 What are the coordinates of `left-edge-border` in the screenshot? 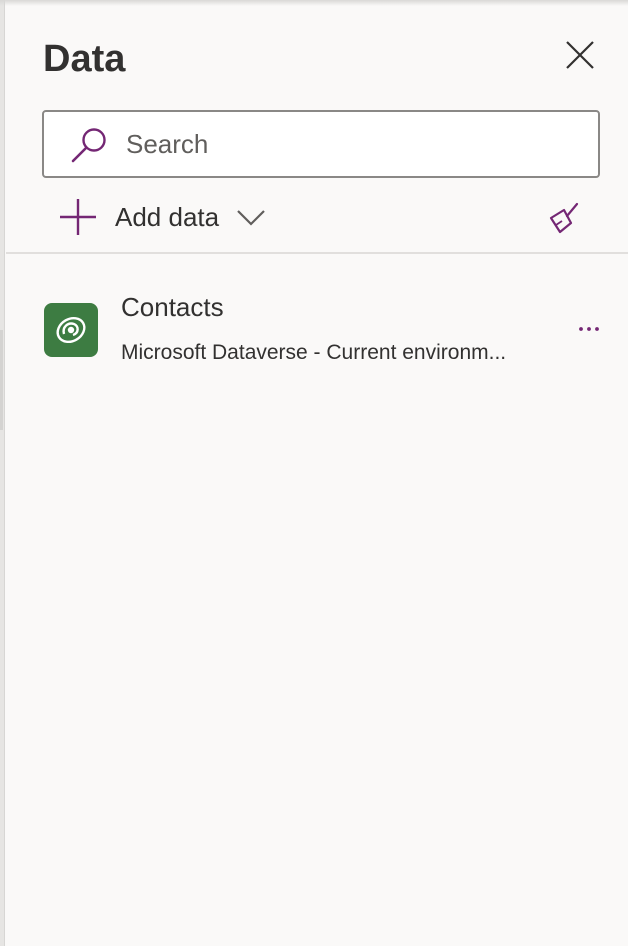 It's located at (2, 473).